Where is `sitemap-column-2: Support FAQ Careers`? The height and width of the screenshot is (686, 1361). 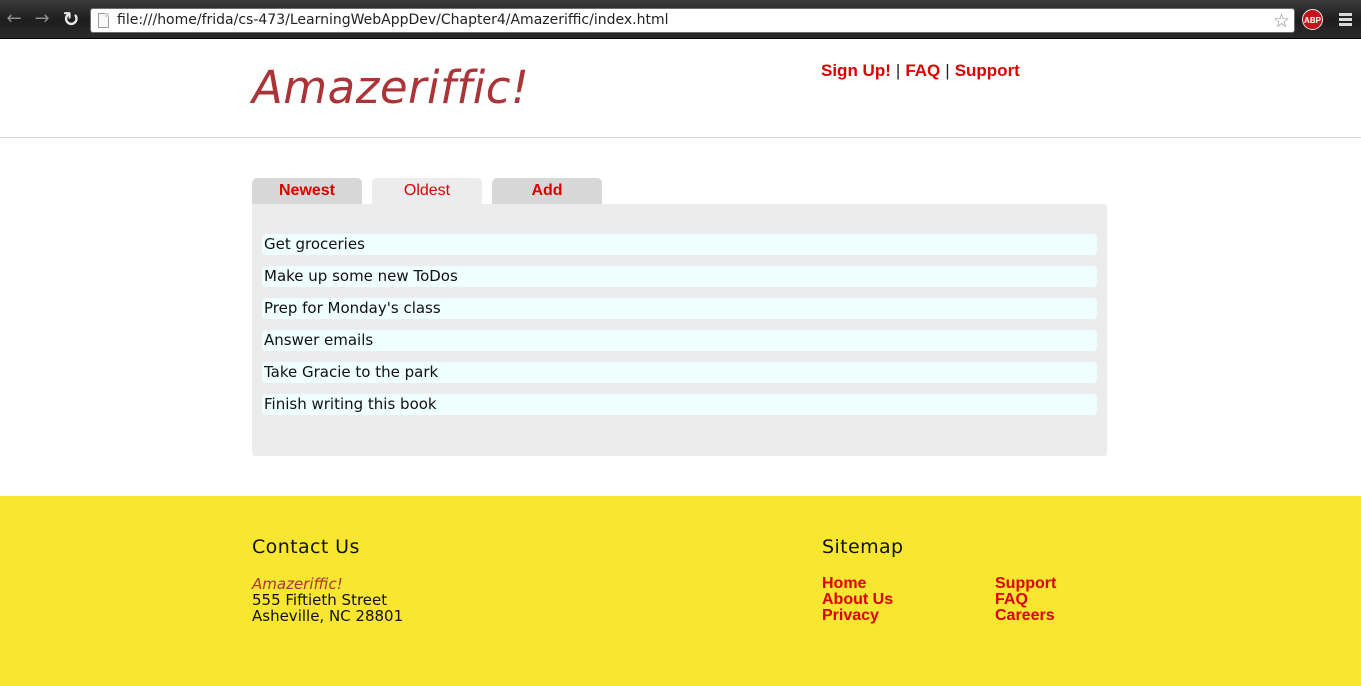 sitemap-column-2: Support FAQ Careers is located at coordinates (1025, 600).